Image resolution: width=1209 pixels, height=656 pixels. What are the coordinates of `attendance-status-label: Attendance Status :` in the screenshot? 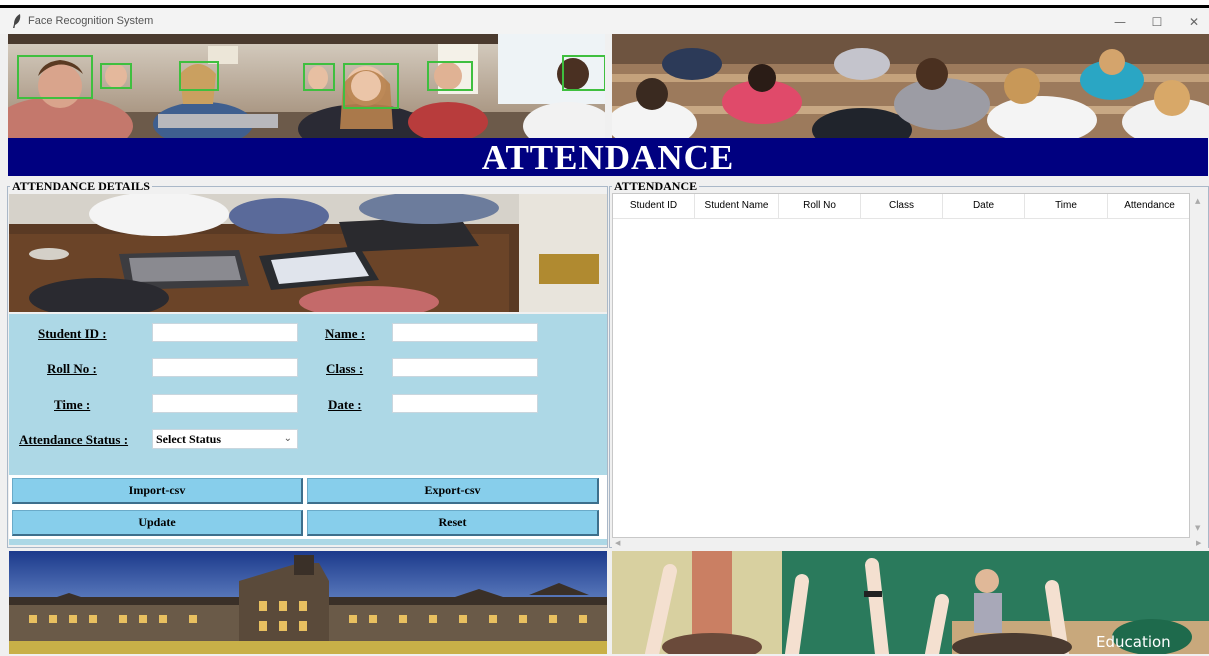 It's located at (74, 439).